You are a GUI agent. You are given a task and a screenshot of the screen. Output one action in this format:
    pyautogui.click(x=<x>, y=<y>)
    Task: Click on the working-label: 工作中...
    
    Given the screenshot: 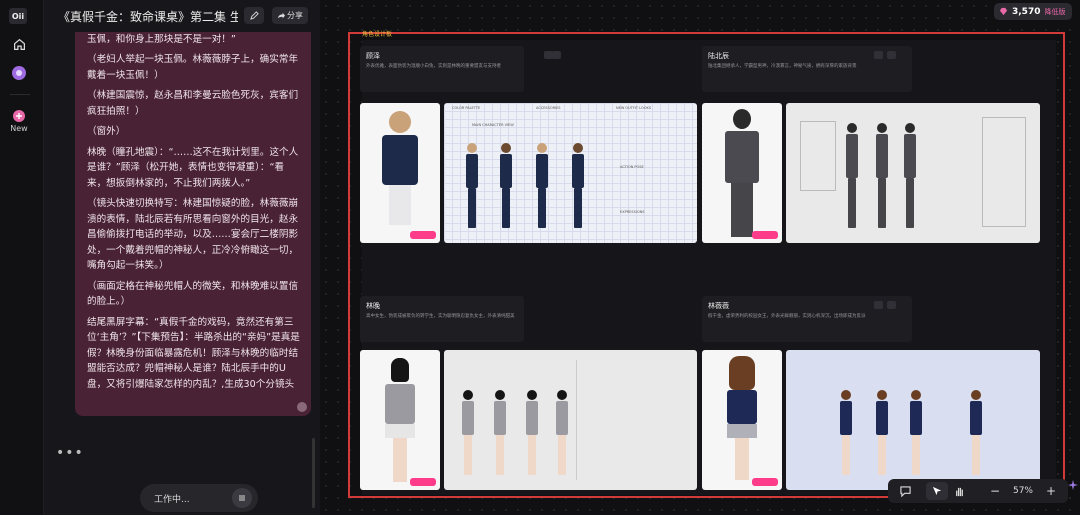 What is the action you would take?
    pyautogui.click(x=172, y=499)
    